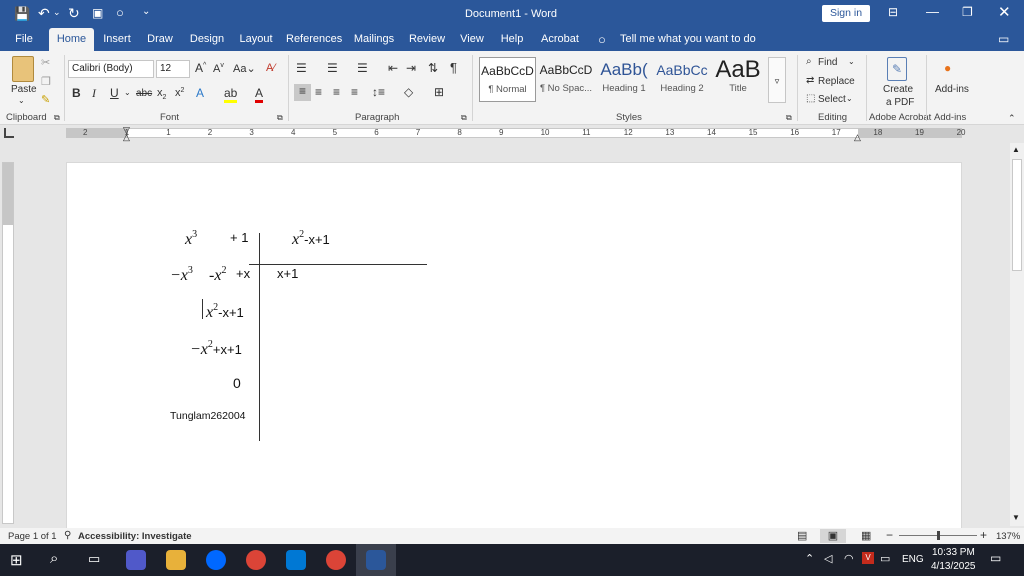  I want to click on horizontal-ruler: 2 1 1 2 3 4 5 6 7 8 9 10 11 12 13 14 15 16 17 18 19 20 ▽ △ △, so click(512, 134).